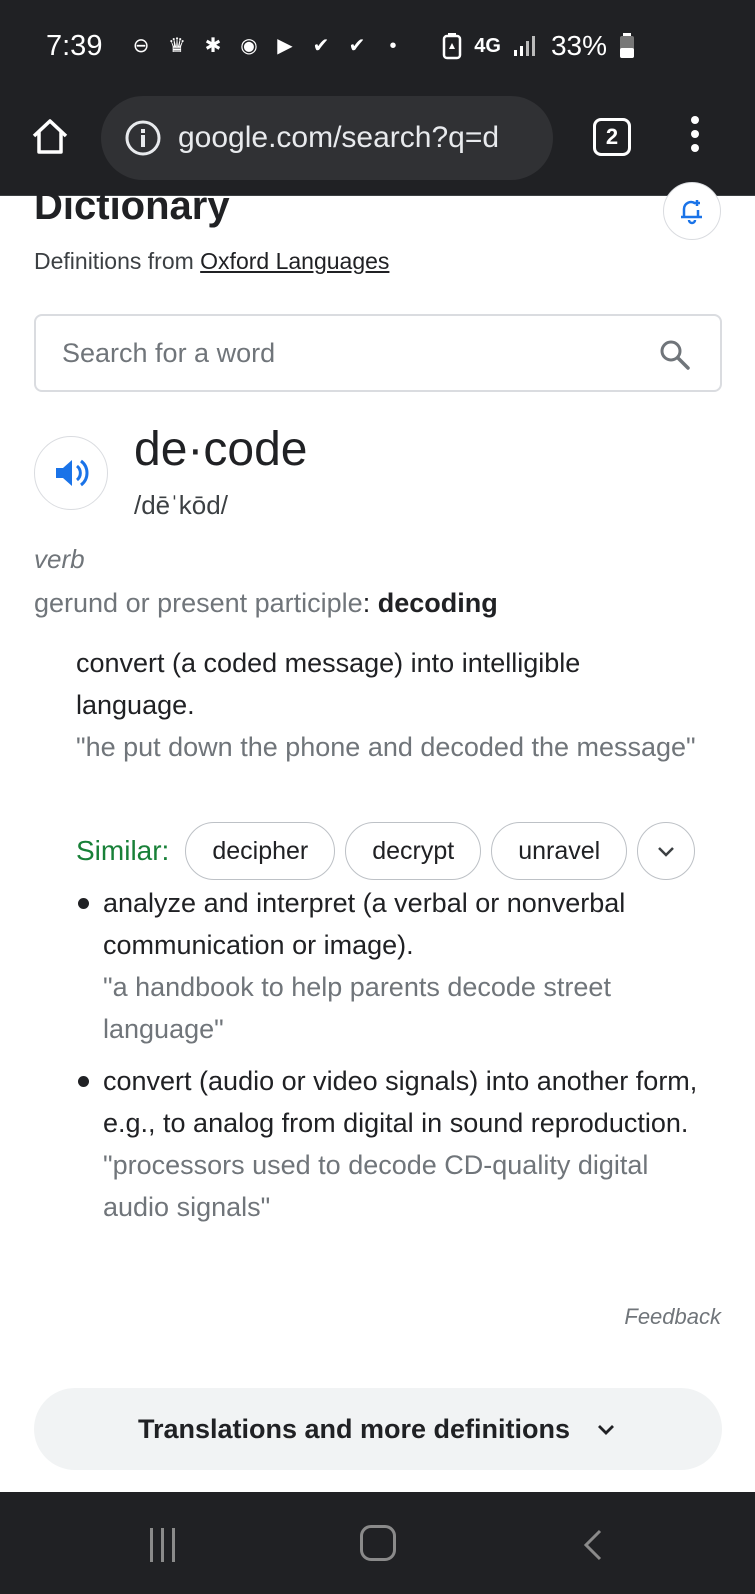 This screenshot has width=755, height=1594. I want to click on network-type: 4G, so click(487, 45).